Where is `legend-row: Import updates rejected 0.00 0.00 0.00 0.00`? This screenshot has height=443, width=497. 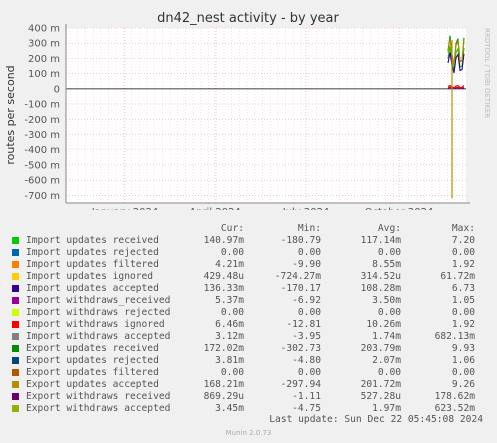 legend-row: Import updates rejected 0.00 0.00 0.00 0.00 is located at coordinates (254, 253).